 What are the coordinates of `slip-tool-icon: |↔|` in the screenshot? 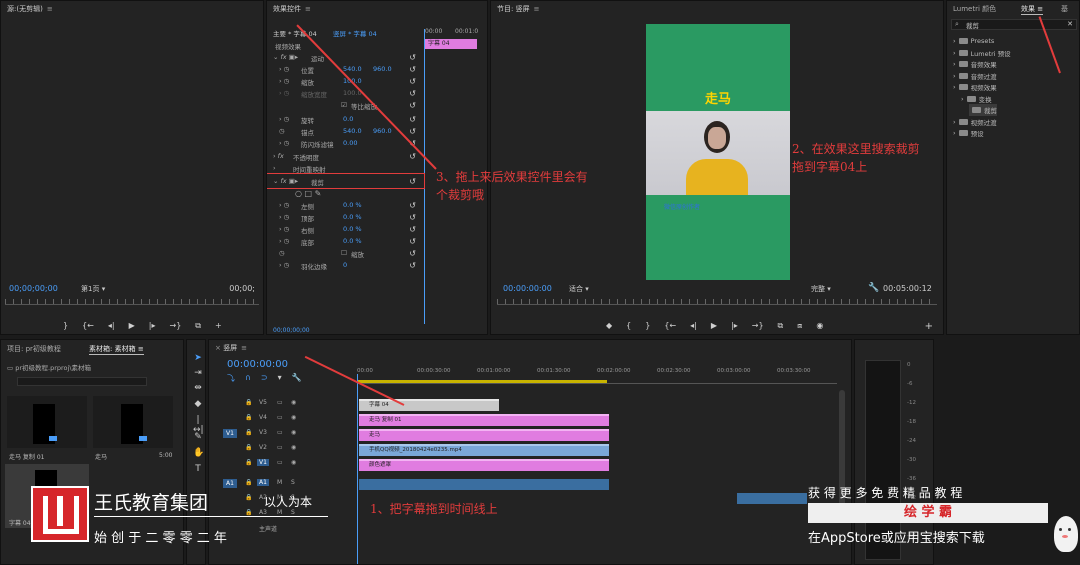 It's located at (198, 425).